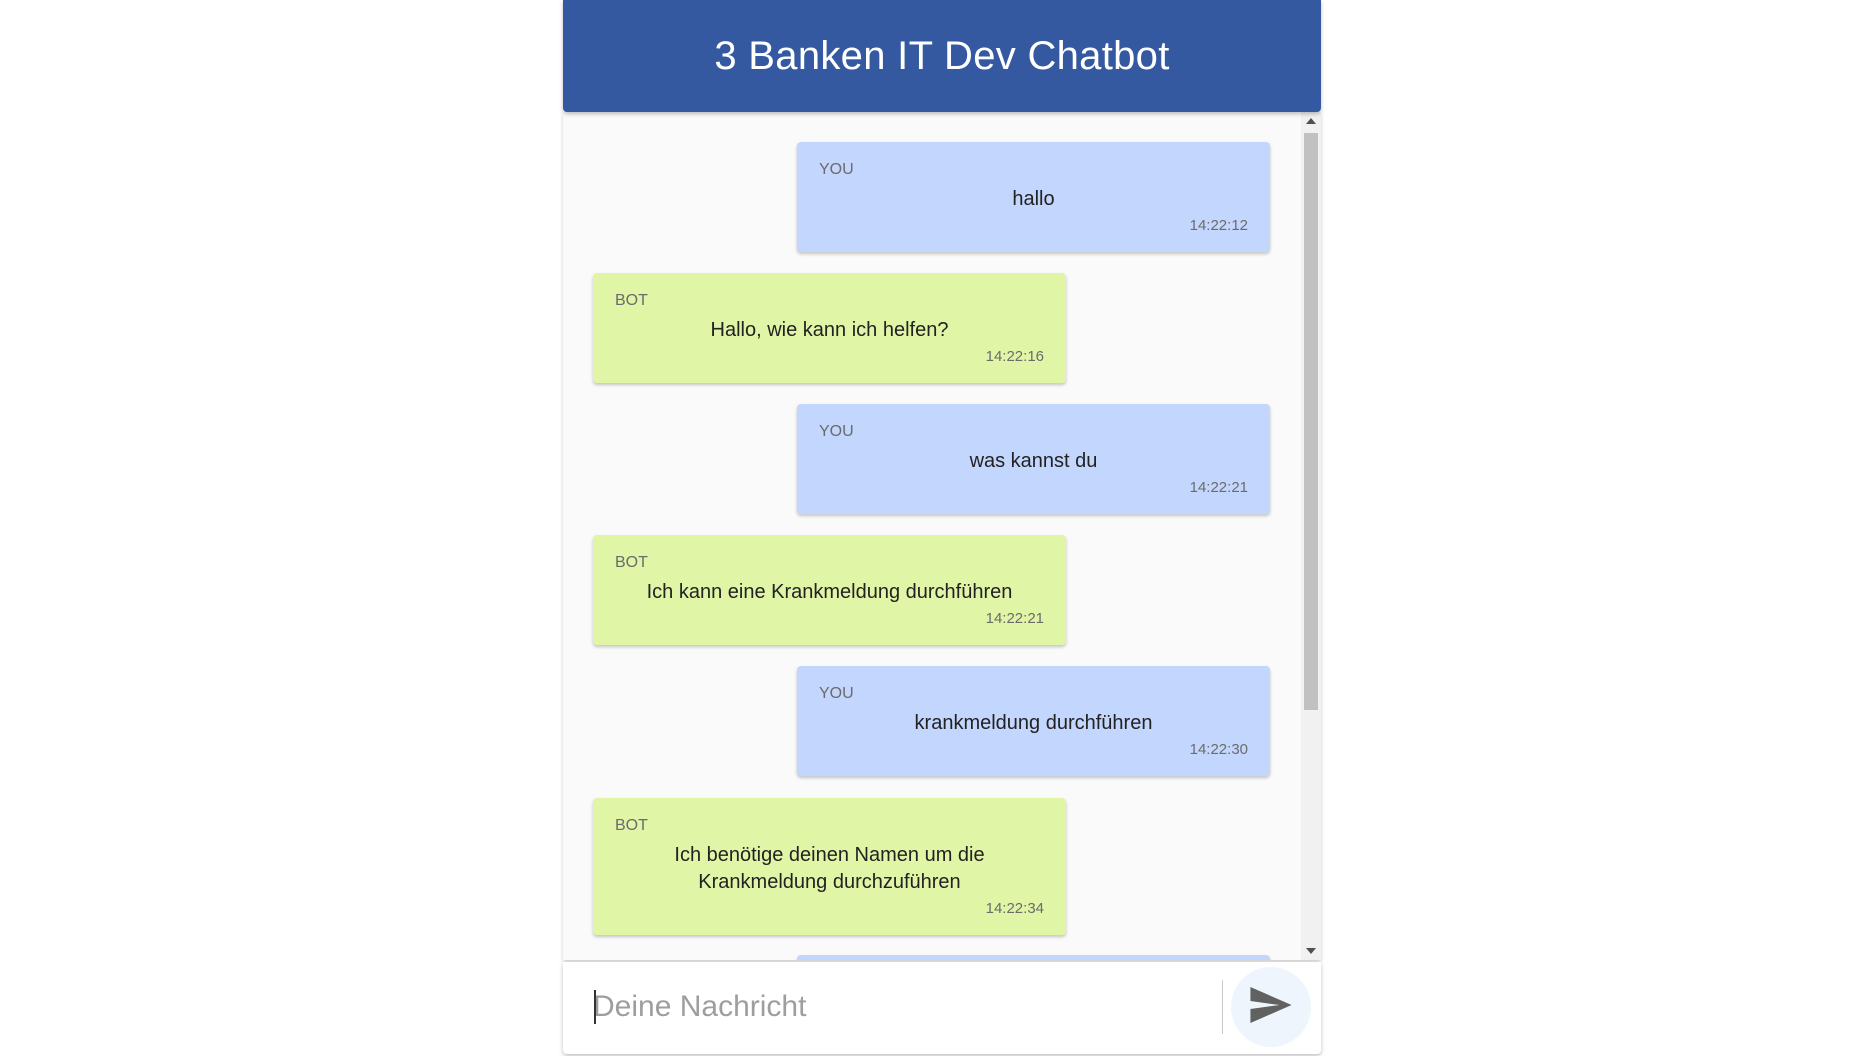 The height and width of the screenshot is (1056, 1864). I want to click on message-timestamp: 14:22:34, so click(1014, 908).